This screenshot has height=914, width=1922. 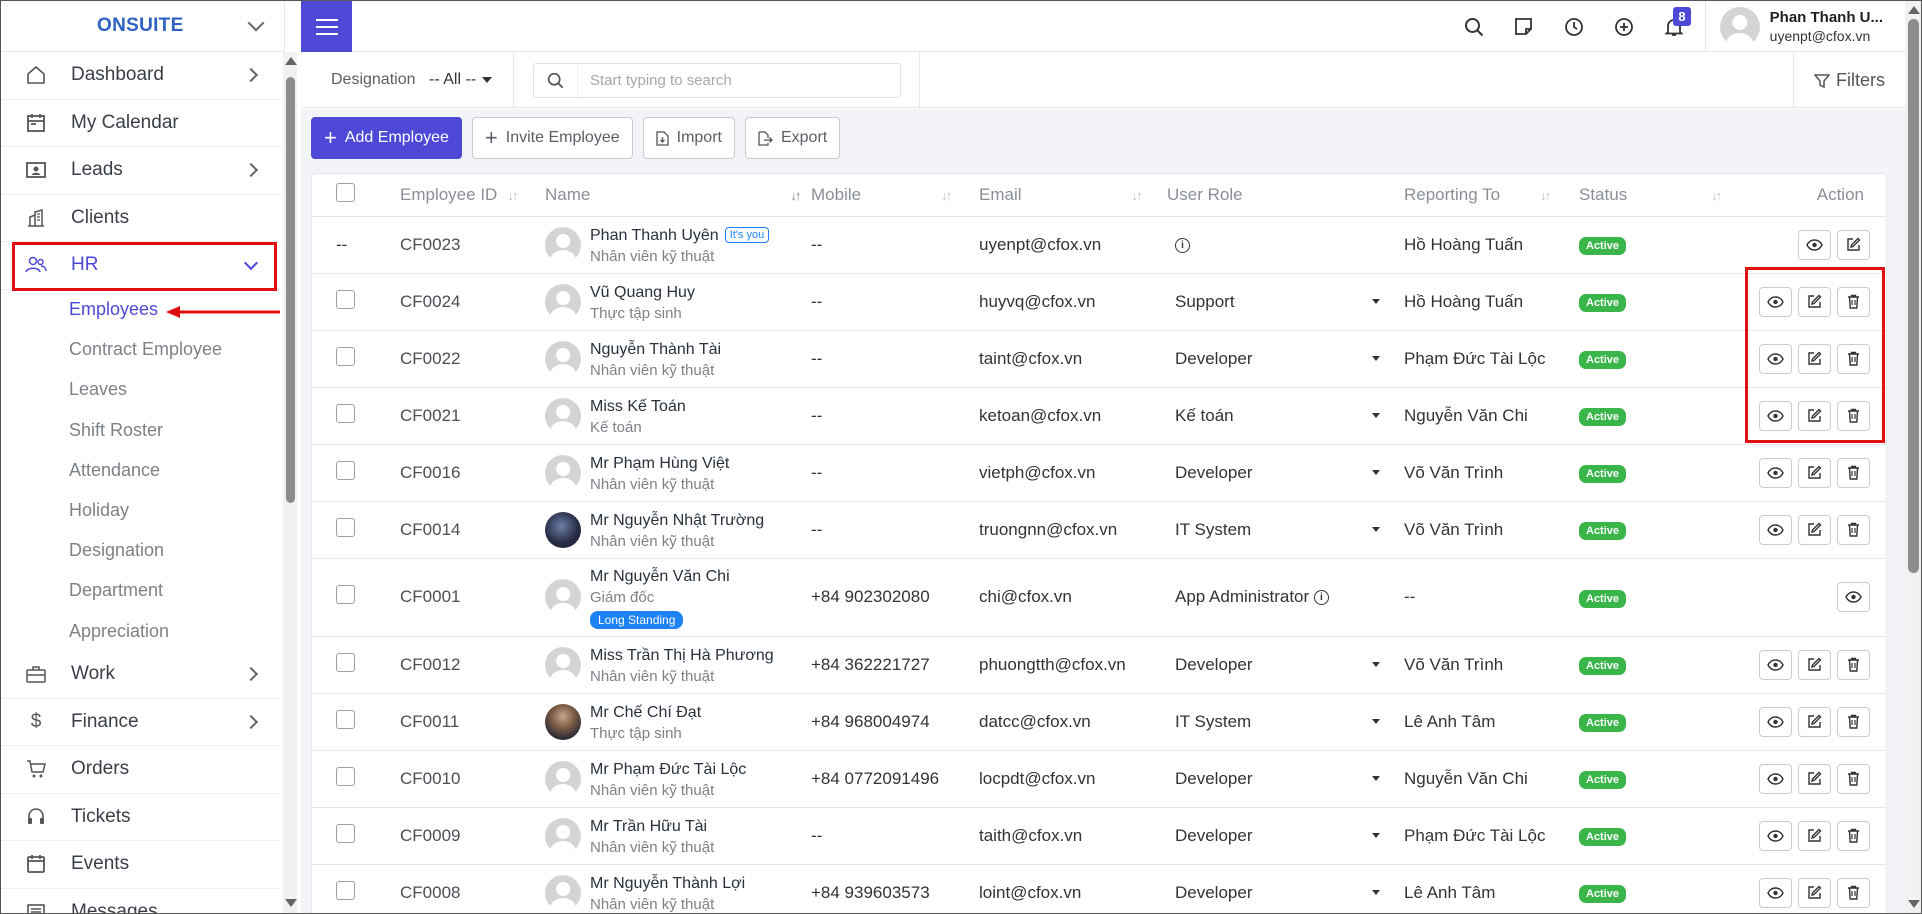 I want to click on employee-name-cell: Mr Nguyễn Văn Chi Giám đốc Long Standing, so click(x=678, y=597).